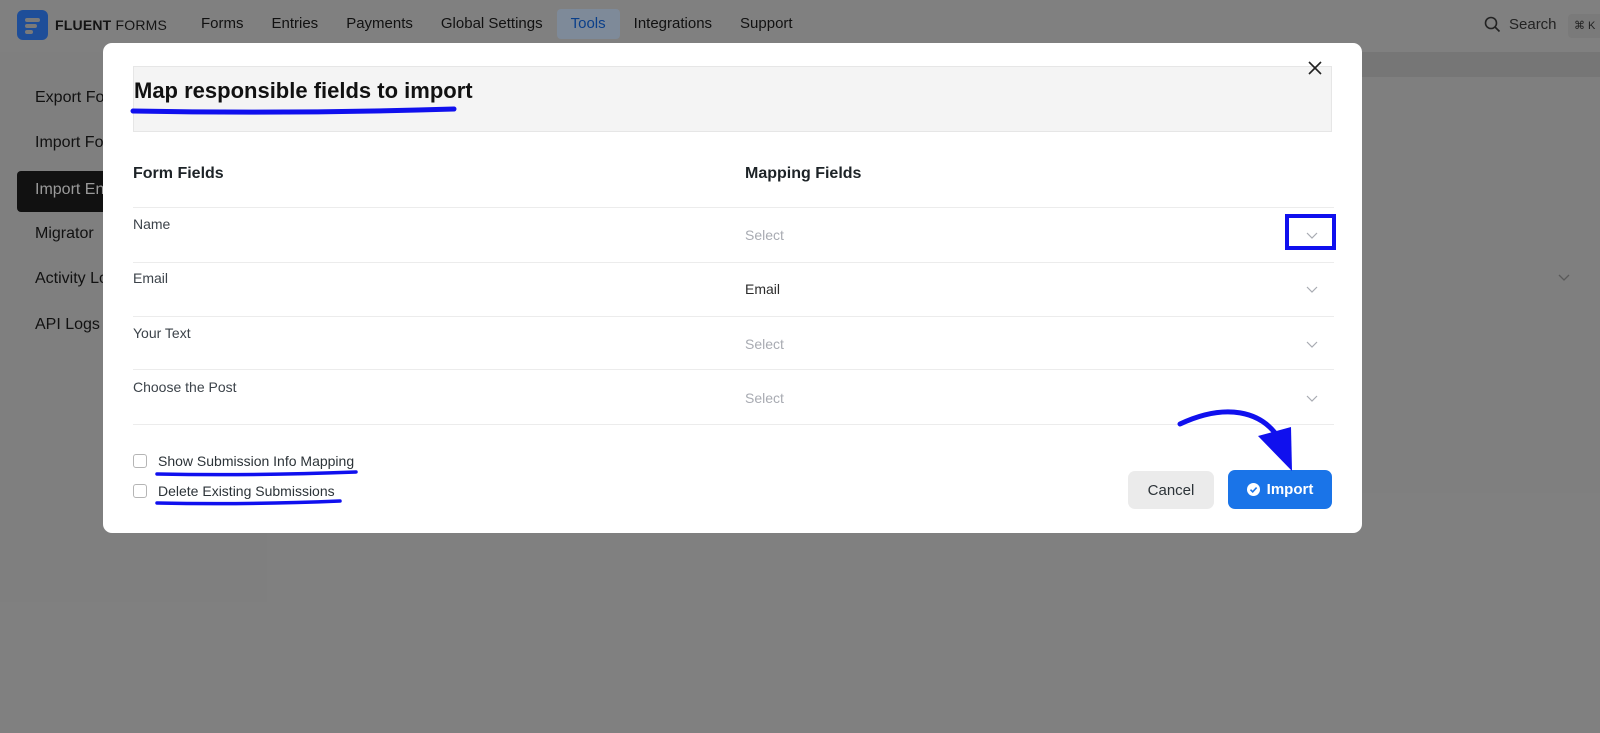  Describe the element at coordinates (763, 289) in the screenshot. I see `select-value: Email` at that location.